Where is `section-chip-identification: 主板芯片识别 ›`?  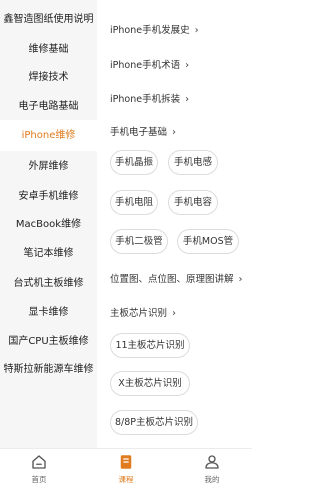 section-chip-identification: 主板芯片识别 › is located at coordinates (143, 314).